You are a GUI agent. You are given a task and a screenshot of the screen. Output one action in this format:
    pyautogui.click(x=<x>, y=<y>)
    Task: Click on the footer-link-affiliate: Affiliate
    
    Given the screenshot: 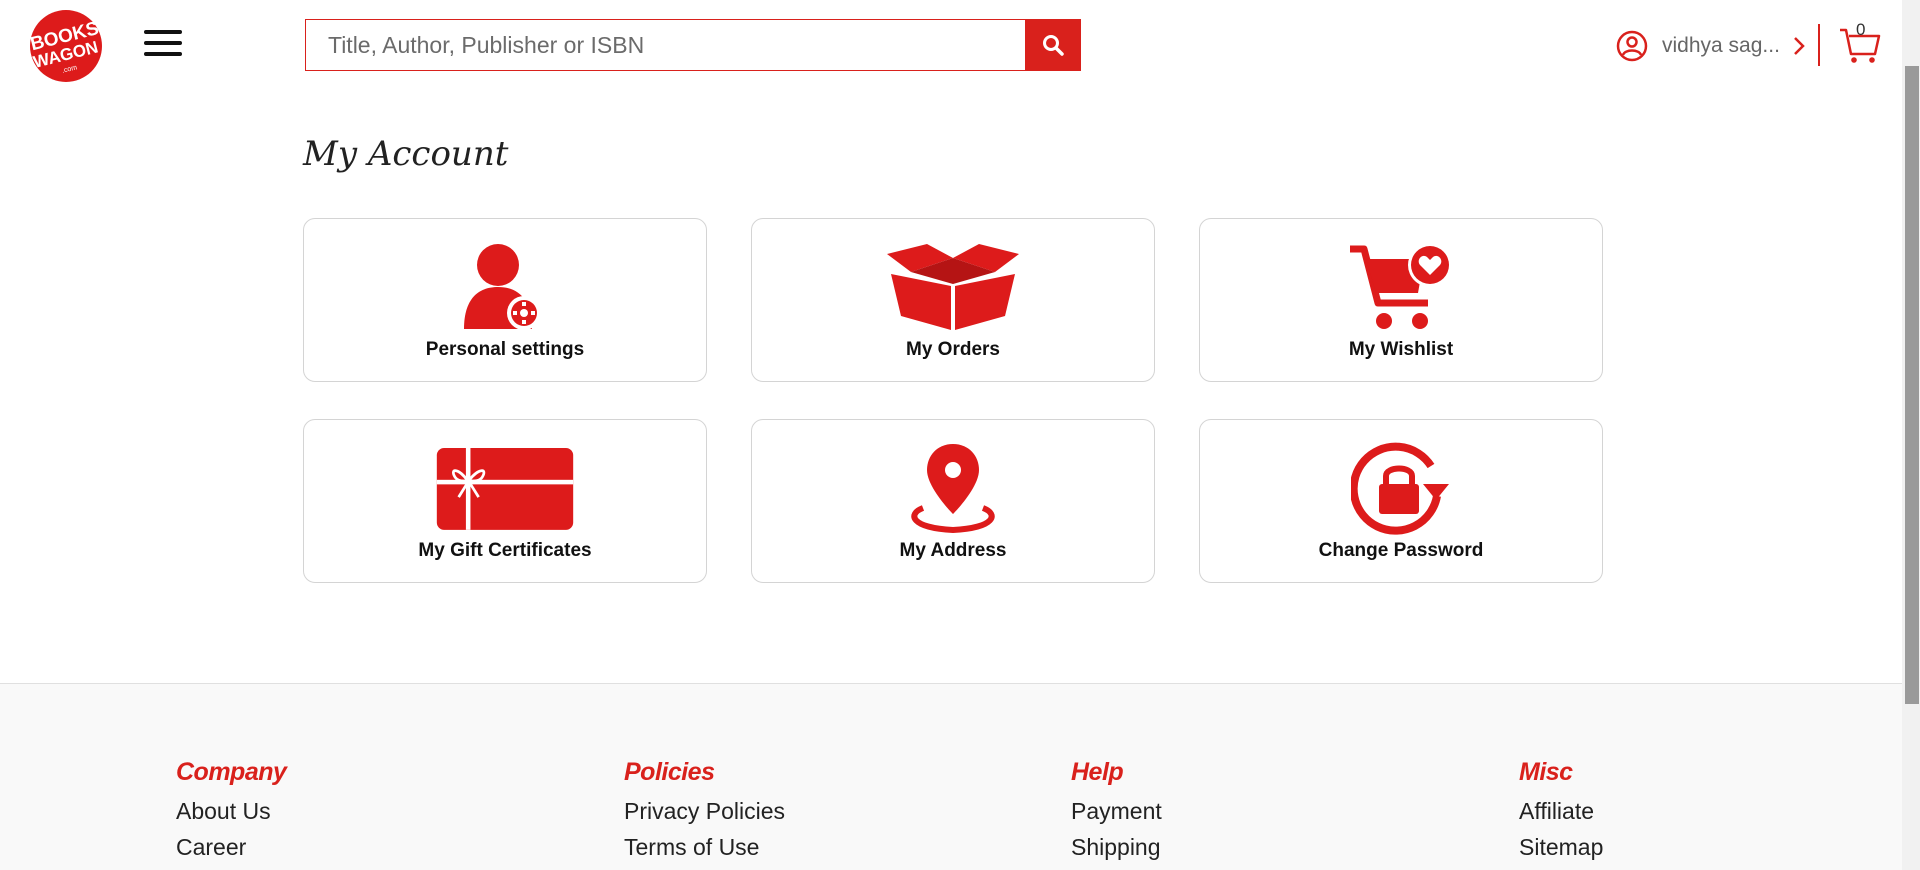 What is the action you would take?
    pyautogui.click(x=1561, y=811)
    